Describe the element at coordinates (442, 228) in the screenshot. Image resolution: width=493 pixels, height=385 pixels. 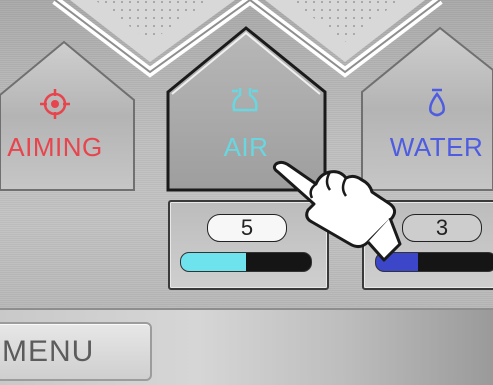
I see `water-value-display: 3` at that location.